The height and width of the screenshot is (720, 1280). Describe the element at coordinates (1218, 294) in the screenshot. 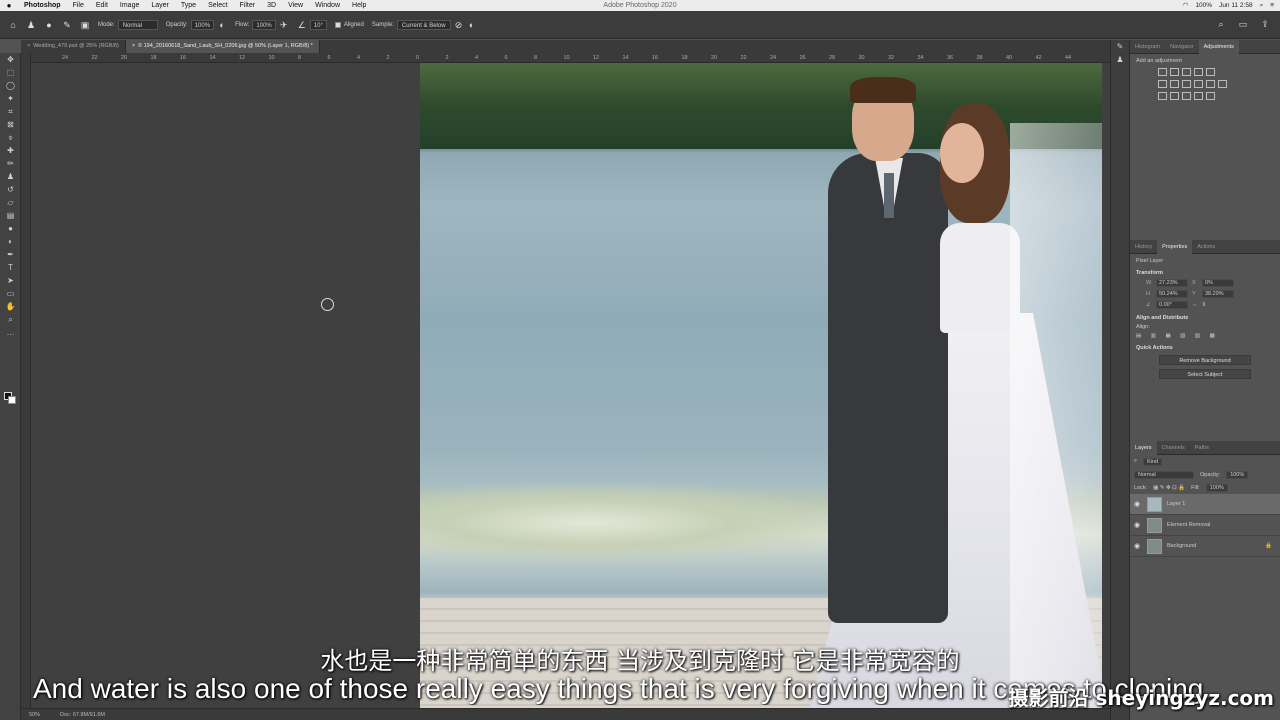

I see `y-field: 38.29%` at that location.